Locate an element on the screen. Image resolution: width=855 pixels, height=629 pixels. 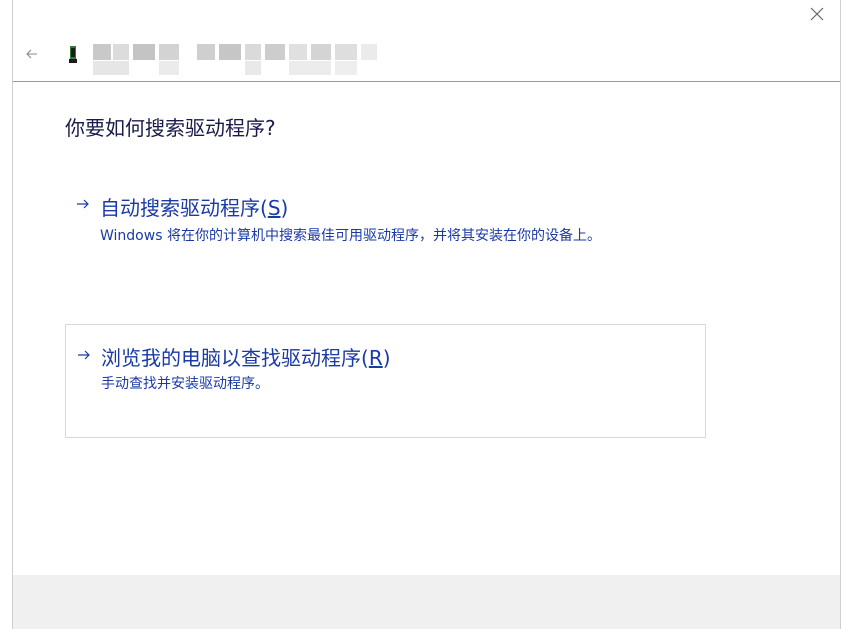
option-description: 手动查找并安装驱动程序。 is located at coordinates (185, 384).